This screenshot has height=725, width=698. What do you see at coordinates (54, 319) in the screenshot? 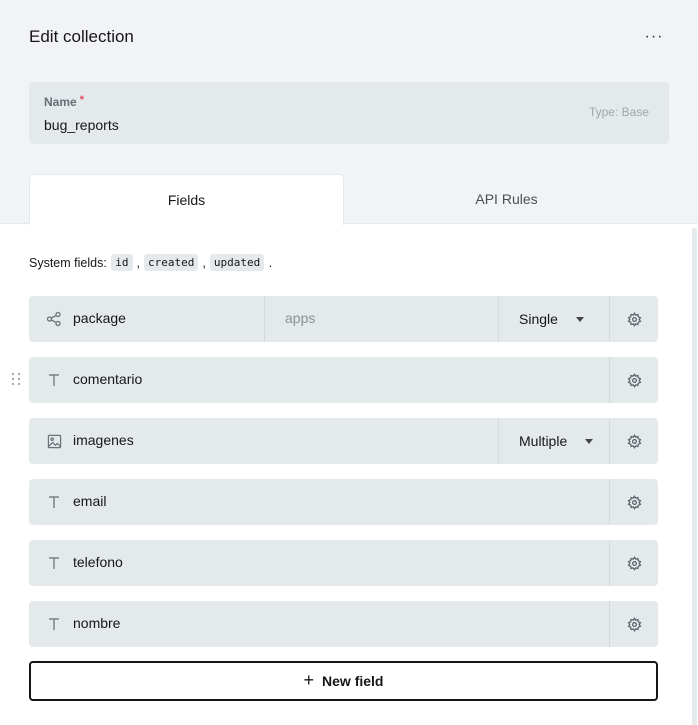
I see `relation-icon` at bounding box center [54, 319].